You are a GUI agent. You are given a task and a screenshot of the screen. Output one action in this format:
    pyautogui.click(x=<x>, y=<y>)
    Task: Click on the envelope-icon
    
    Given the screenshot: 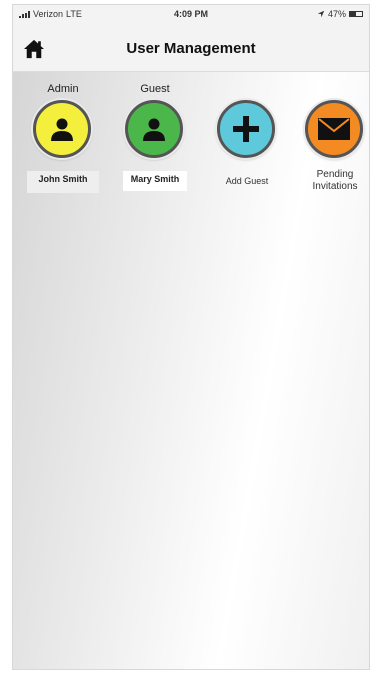 What is the action you would take?
    pyautogui.click(x=334, y=129)
    